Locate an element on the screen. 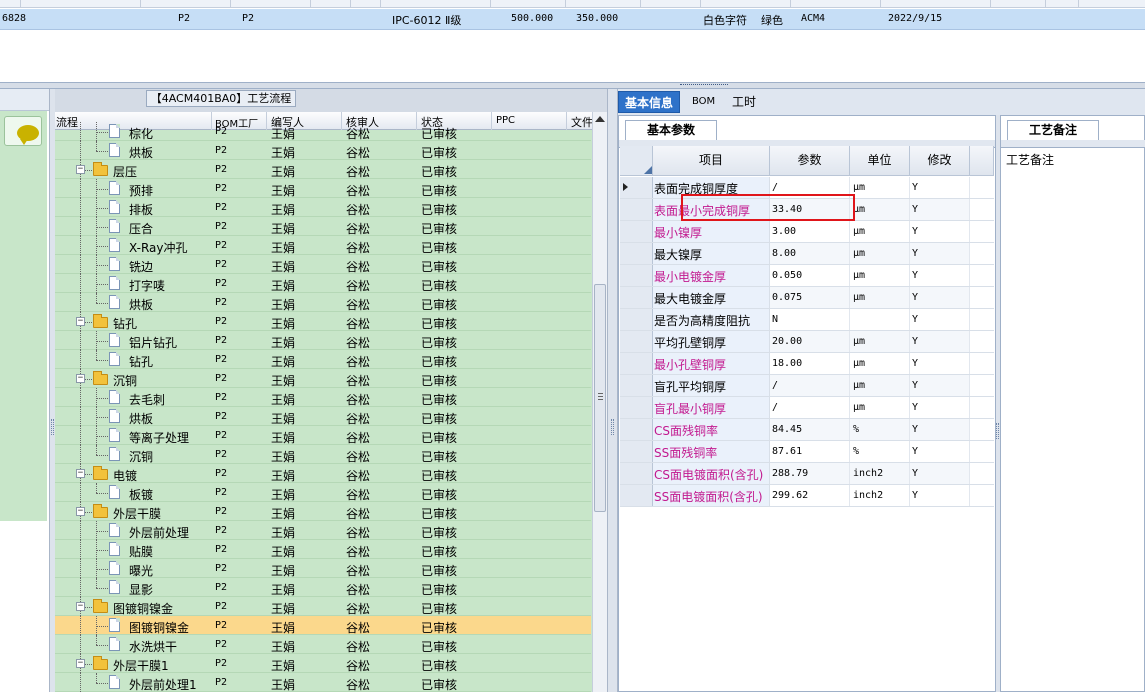 This screenshot has width=1145, height=692. param-row: 盲孔平均铜厚 / μm Y is located at coordinates (807, 386).